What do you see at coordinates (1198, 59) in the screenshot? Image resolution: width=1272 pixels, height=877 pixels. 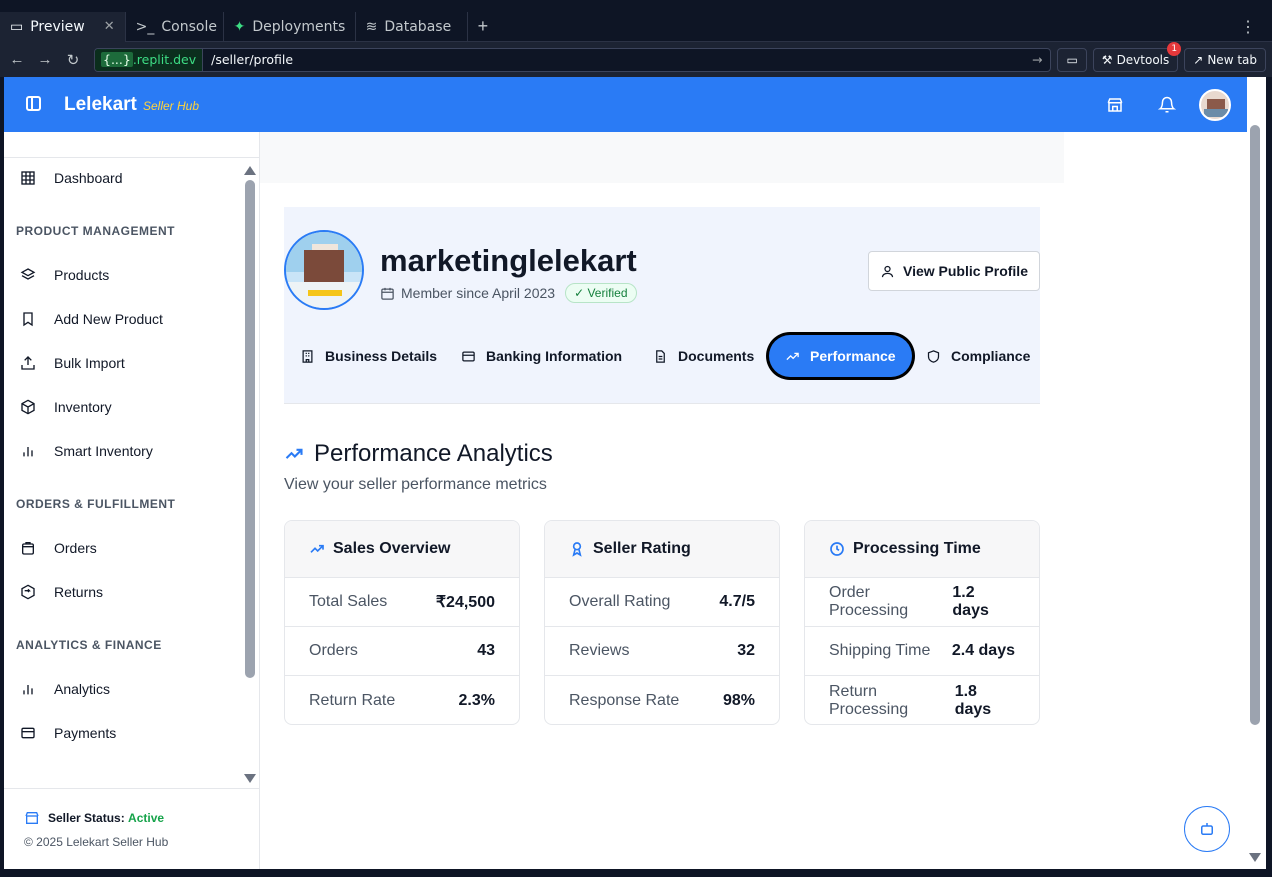 I see `external-link-icon: ↗` at bounding box center [1198, 59].